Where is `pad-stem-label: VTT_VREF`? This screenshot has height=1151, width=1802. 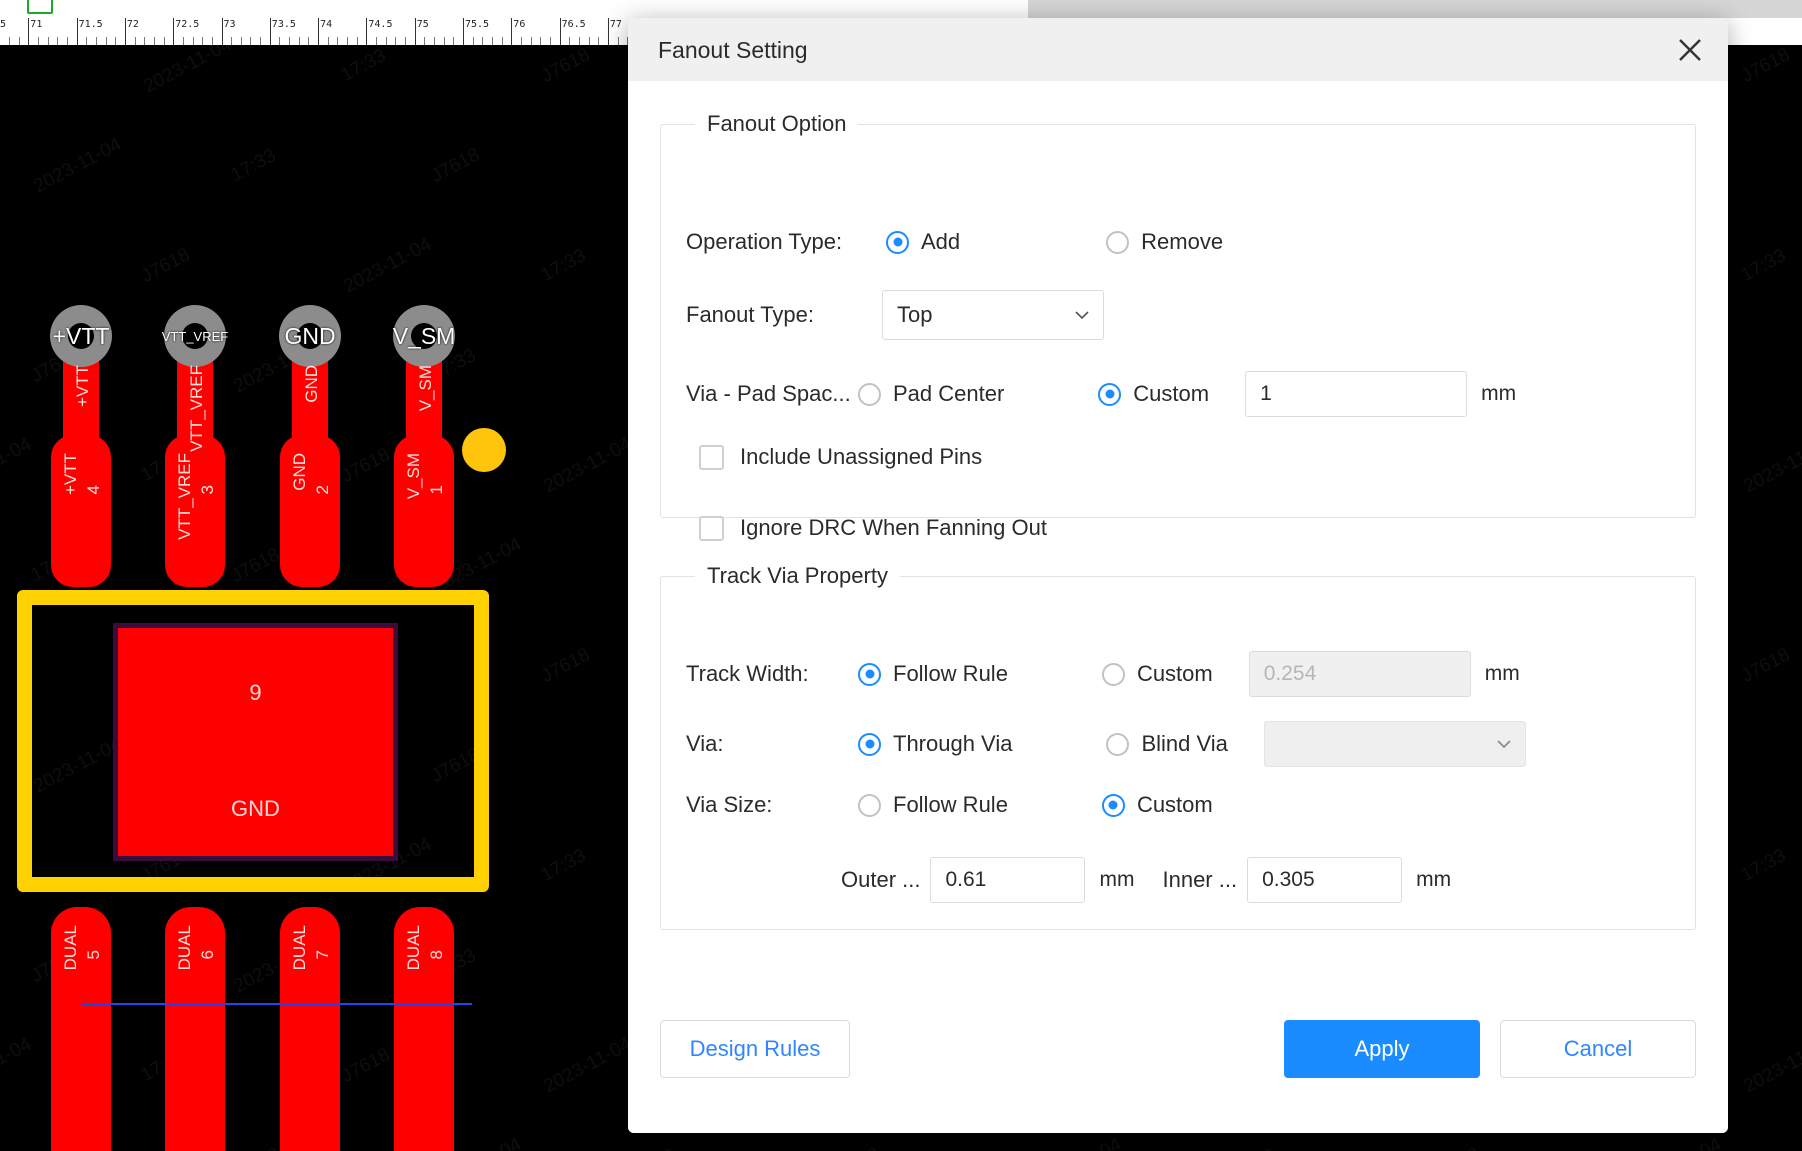 pad-stem-label: VTT_VREF is located at coordinates (196, 408).